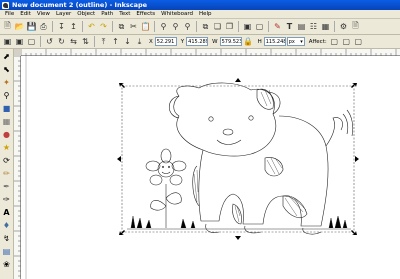 Image resolution: width=400 pixels, height=279 pixels. I want to click on menu-path: Path, so click(107, 14).